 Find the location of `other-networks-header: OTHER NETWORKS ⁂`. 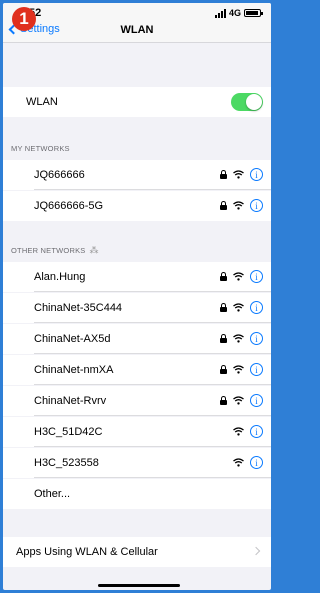

other-networks-header: OTHER NETWORKS ⁂ is located at coordinates (55, 250).